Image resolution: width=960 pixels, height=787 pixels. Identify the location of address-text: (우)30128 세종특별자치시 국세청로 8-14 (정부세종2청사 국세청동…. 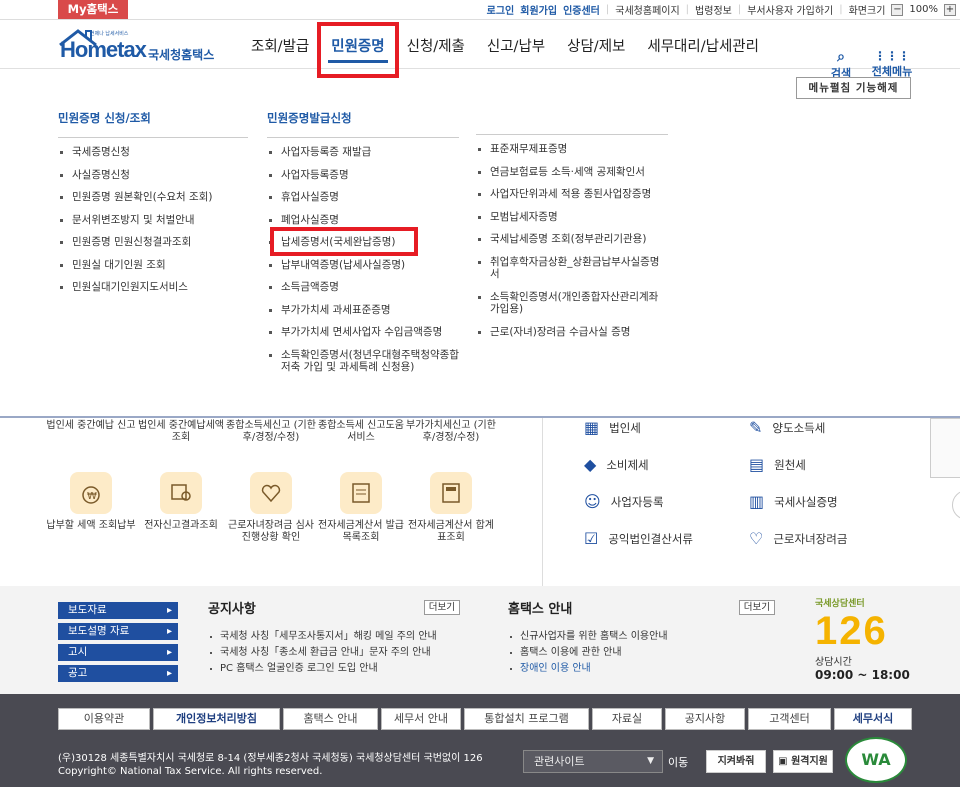
(270, 758).